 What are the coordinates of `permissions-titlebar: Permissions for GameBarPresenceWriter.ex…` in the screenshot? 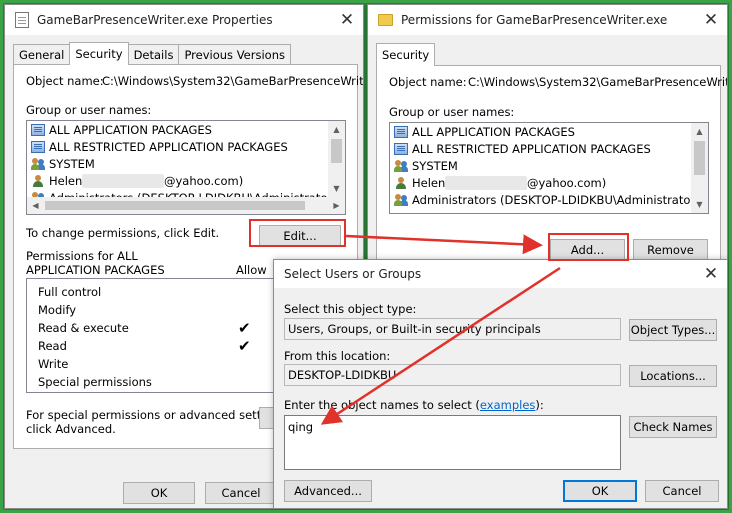 It's located at (547, 20).